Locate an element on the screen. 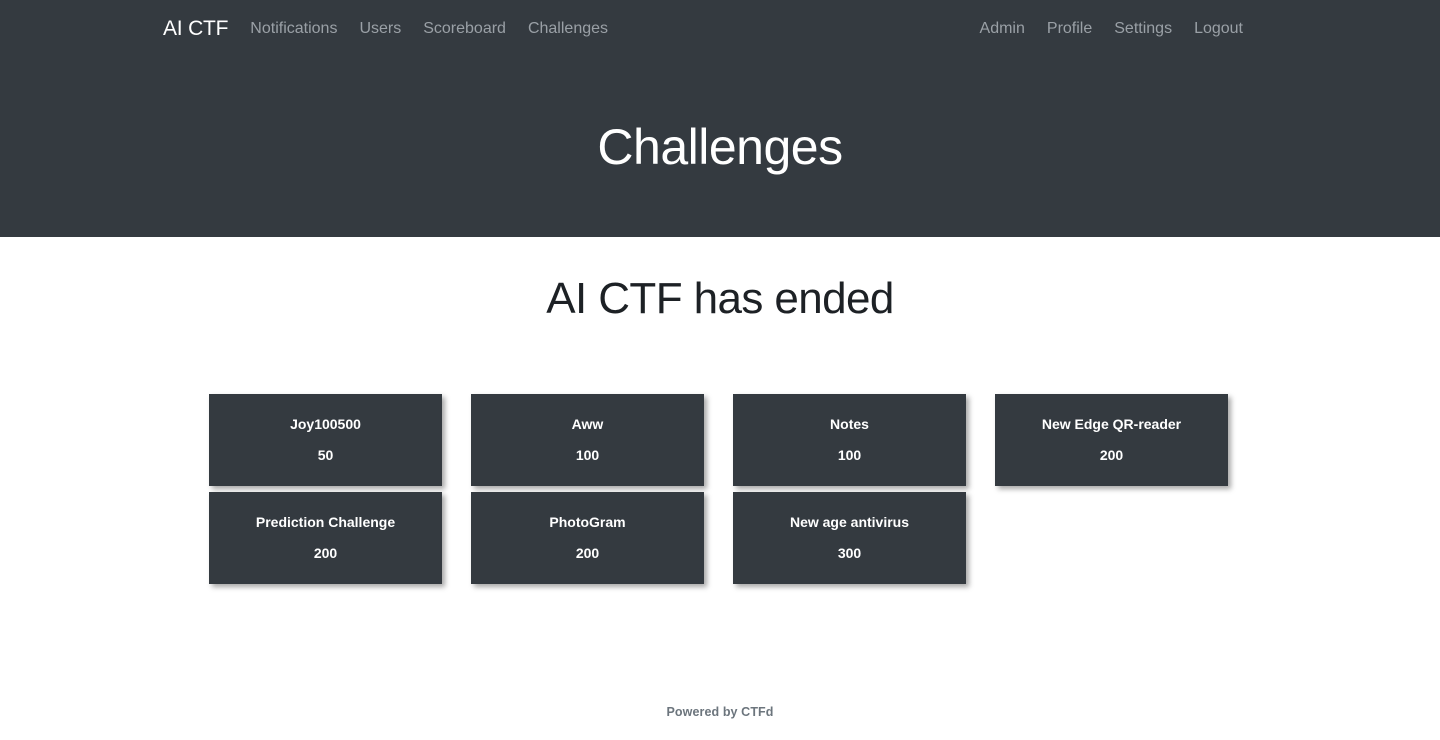 This screenshot has width=1440, height=740. nav-item-challenges: Challenges is located at coordinates (568, 29).